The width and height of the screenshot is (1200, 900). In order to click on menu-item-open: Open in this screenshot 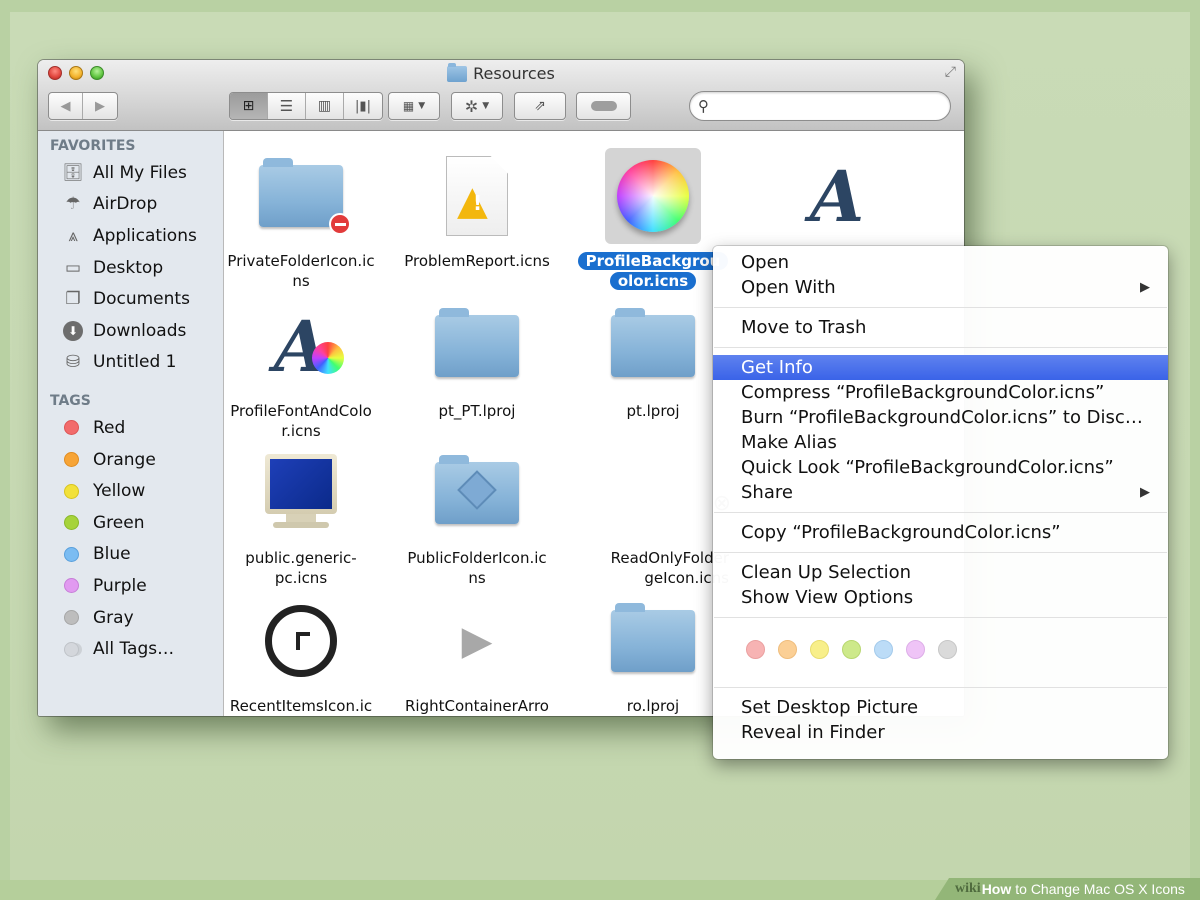, I will do `click(940, 262)`.